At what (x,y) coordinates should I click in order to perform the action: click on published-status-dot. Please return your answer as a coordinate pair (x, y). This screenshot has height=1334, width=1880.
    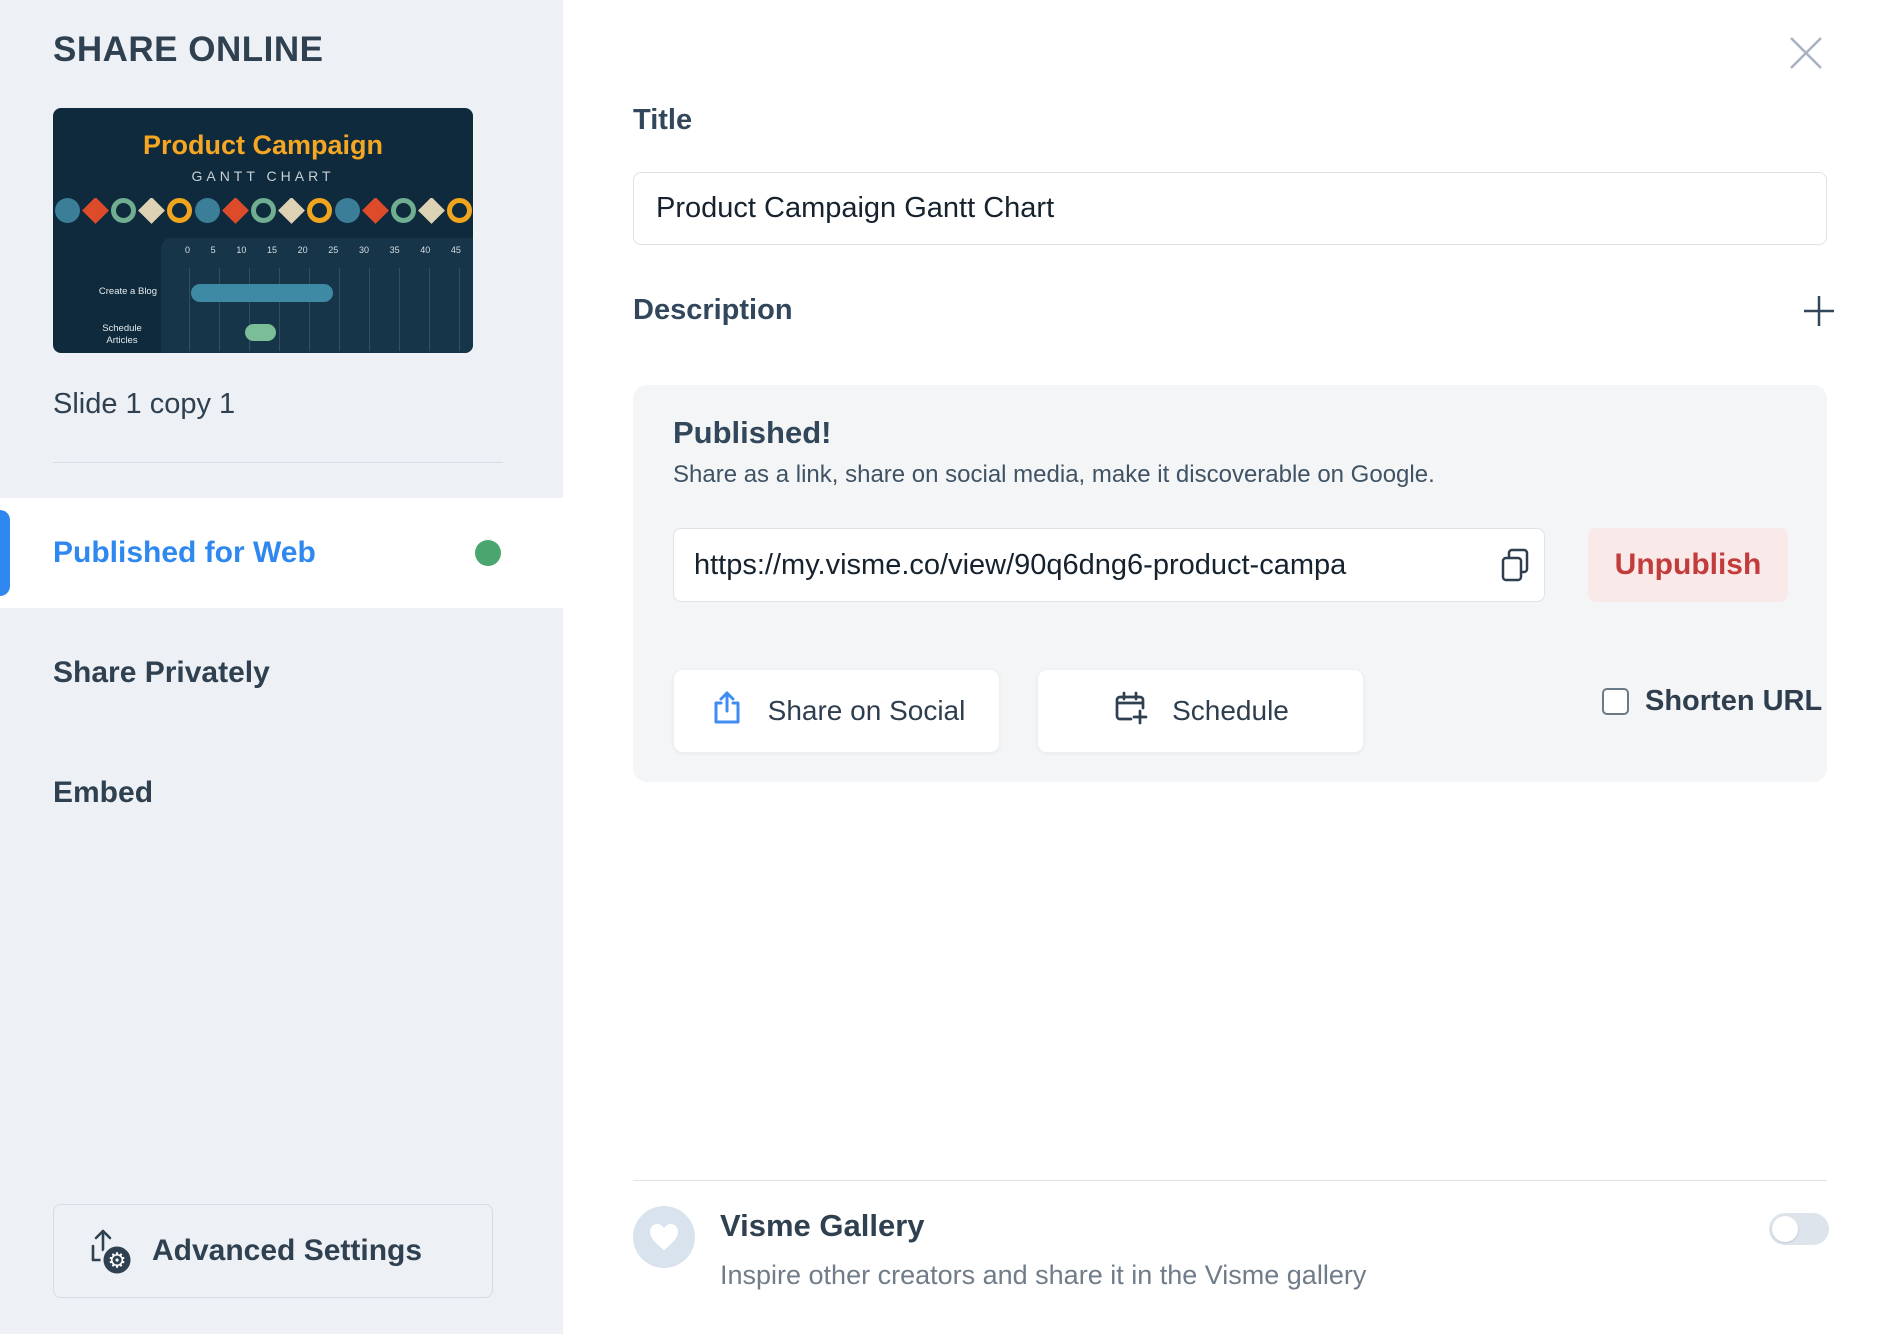
    Looking at the image, I should click on (488, 553).